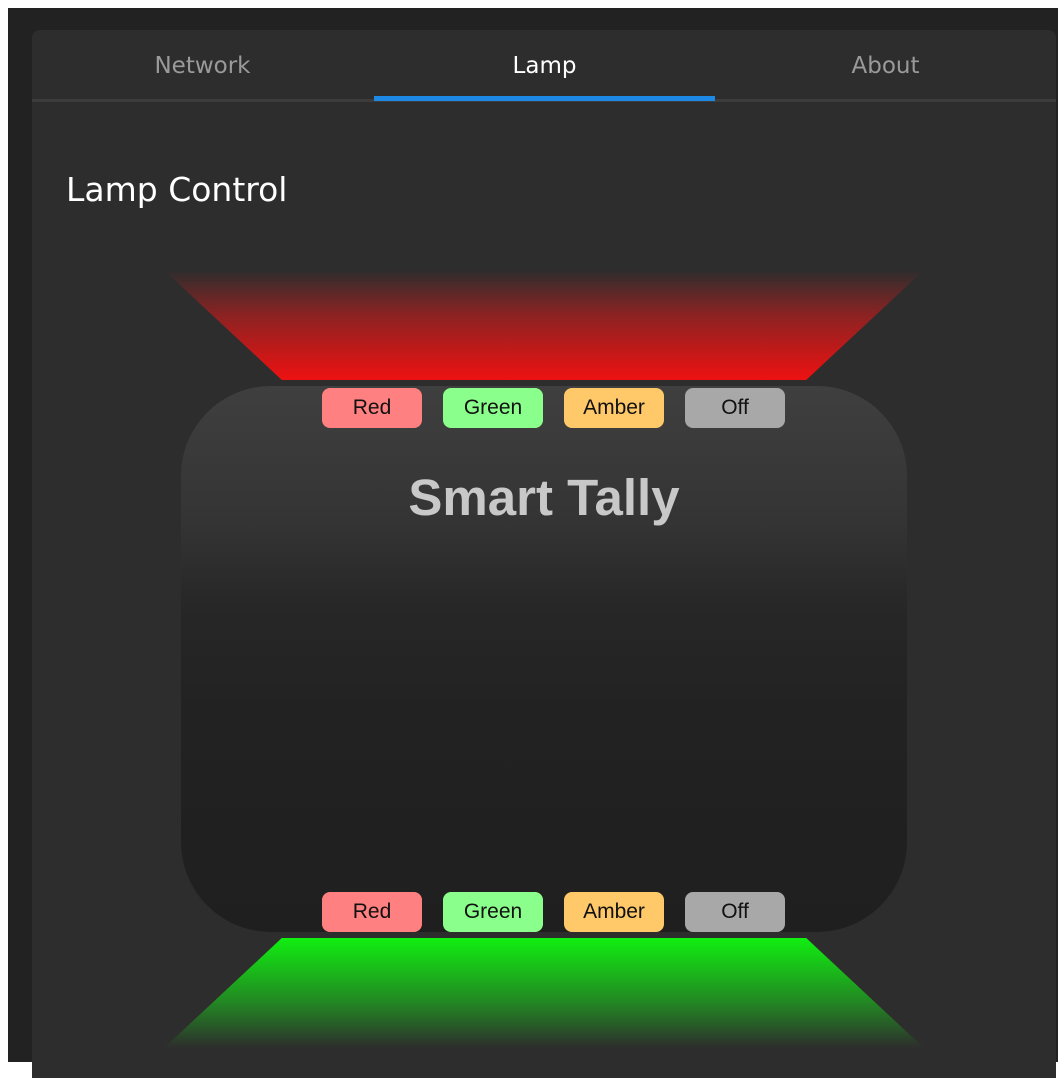 The height and width of the screenshot is (1078, 1058). What do you see at coordinates (544, 325) in the screenshot?
I see `top-lamp-beam` at bounding box center [544, 325].